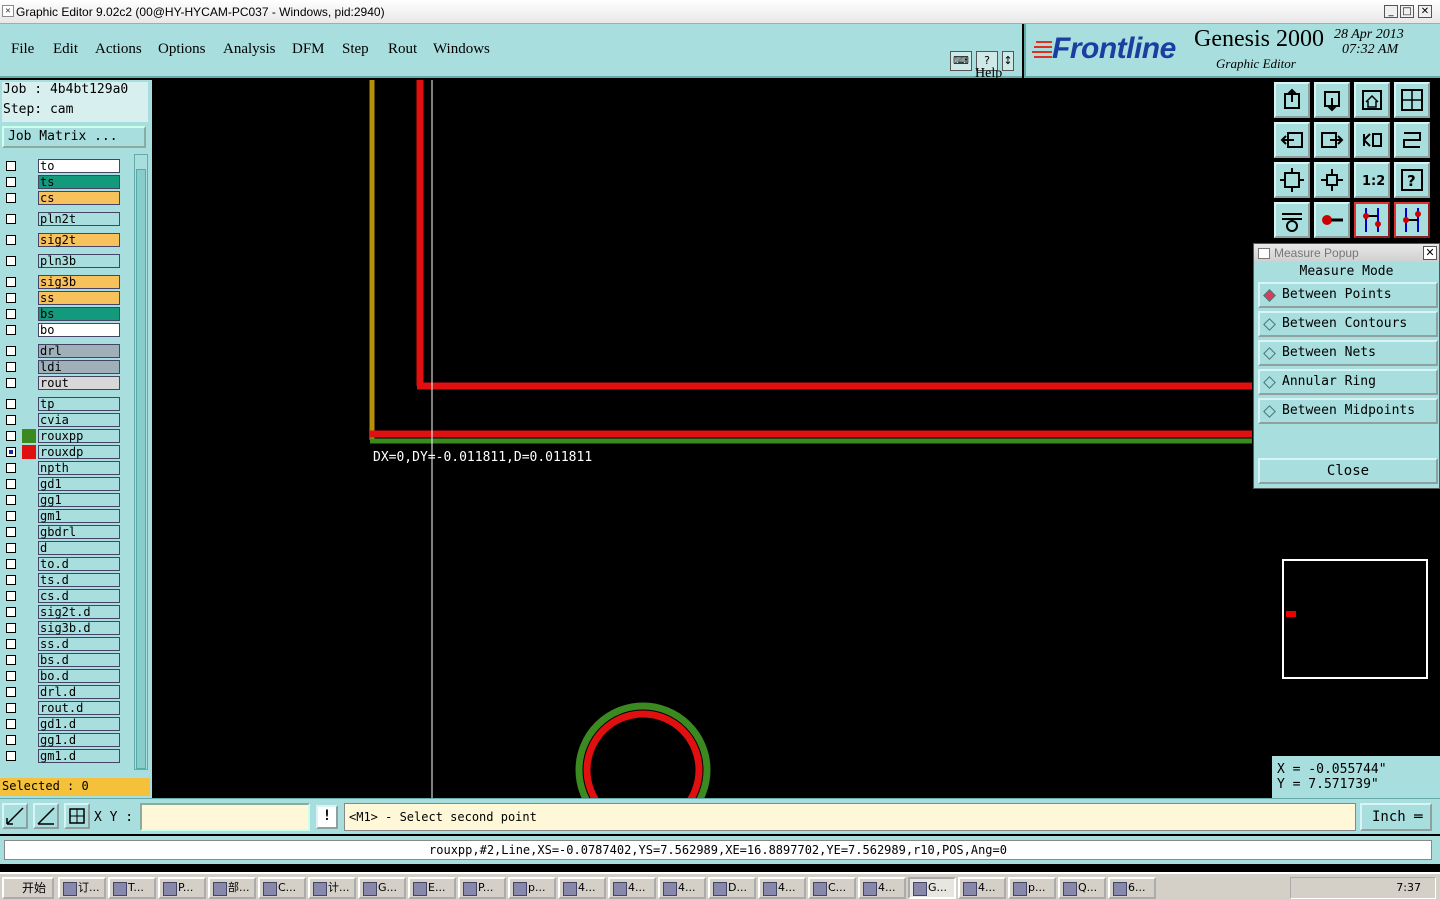 Image resolution: width=1440 pixels, height=900 pixels. Describe the element at coordinates (79, 612) in the screenshot. I see `layer-name: sig2t.d` at that location.